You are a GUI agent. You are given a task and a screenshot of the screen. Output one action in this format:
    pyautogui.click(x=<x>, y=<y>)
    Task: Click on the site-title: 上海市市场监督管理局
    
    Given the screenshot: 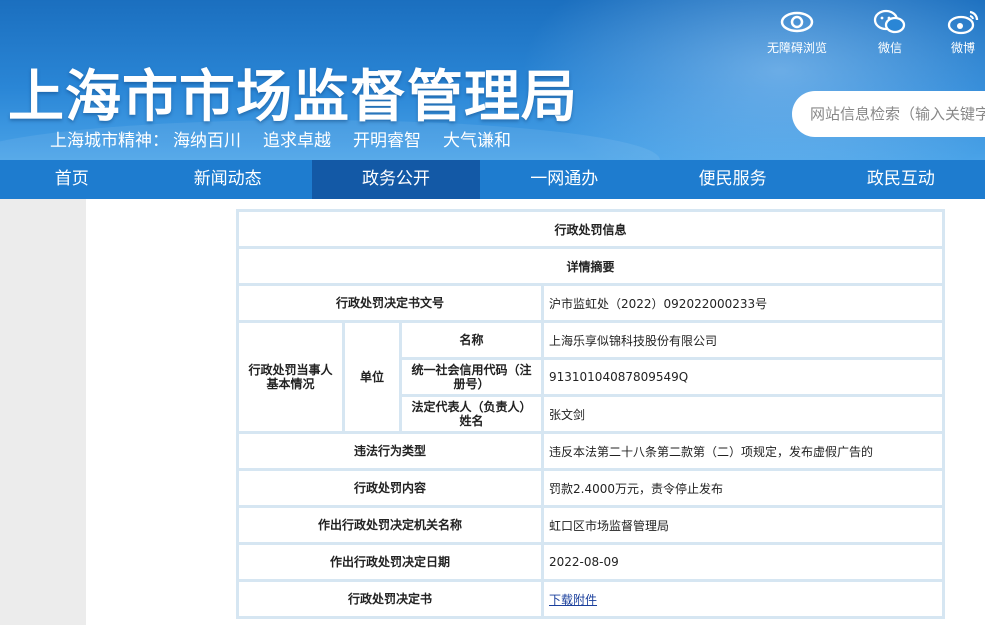 What is the action you would take?
    pyautogui.click(x=293, y=92)
    